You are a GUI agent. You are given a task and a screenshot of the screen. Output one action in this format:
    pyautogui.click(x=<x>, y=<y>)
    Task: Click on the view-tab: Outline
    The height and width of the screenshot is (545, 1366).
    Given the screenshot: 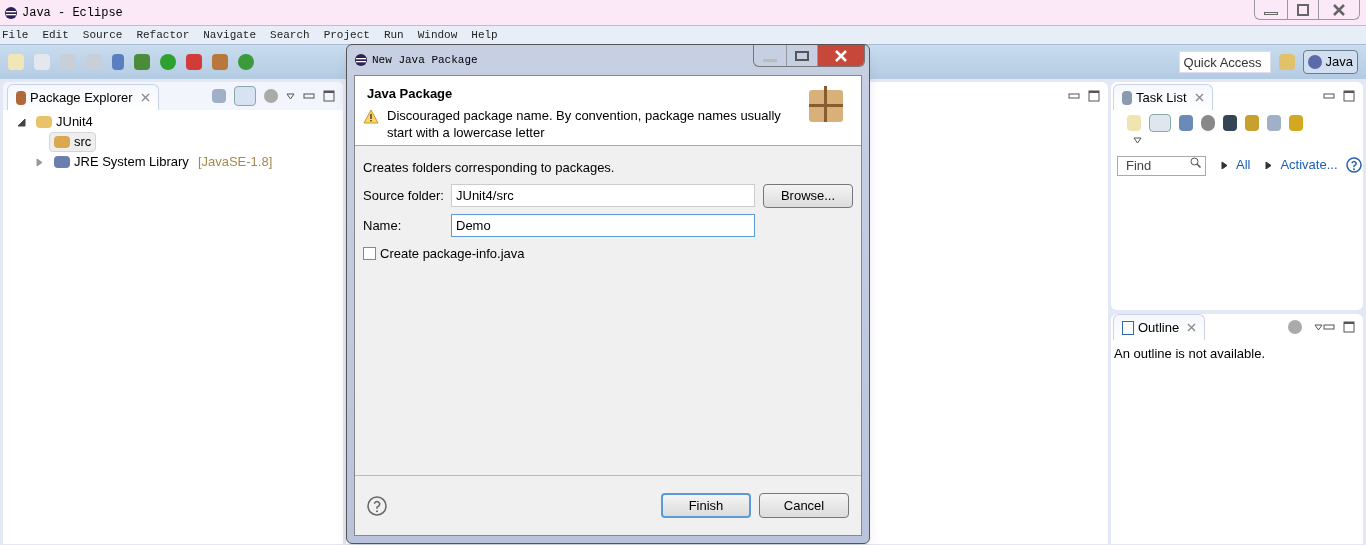 What is the action you would take?
    pyautogui.click(x=1159, y=327)
    